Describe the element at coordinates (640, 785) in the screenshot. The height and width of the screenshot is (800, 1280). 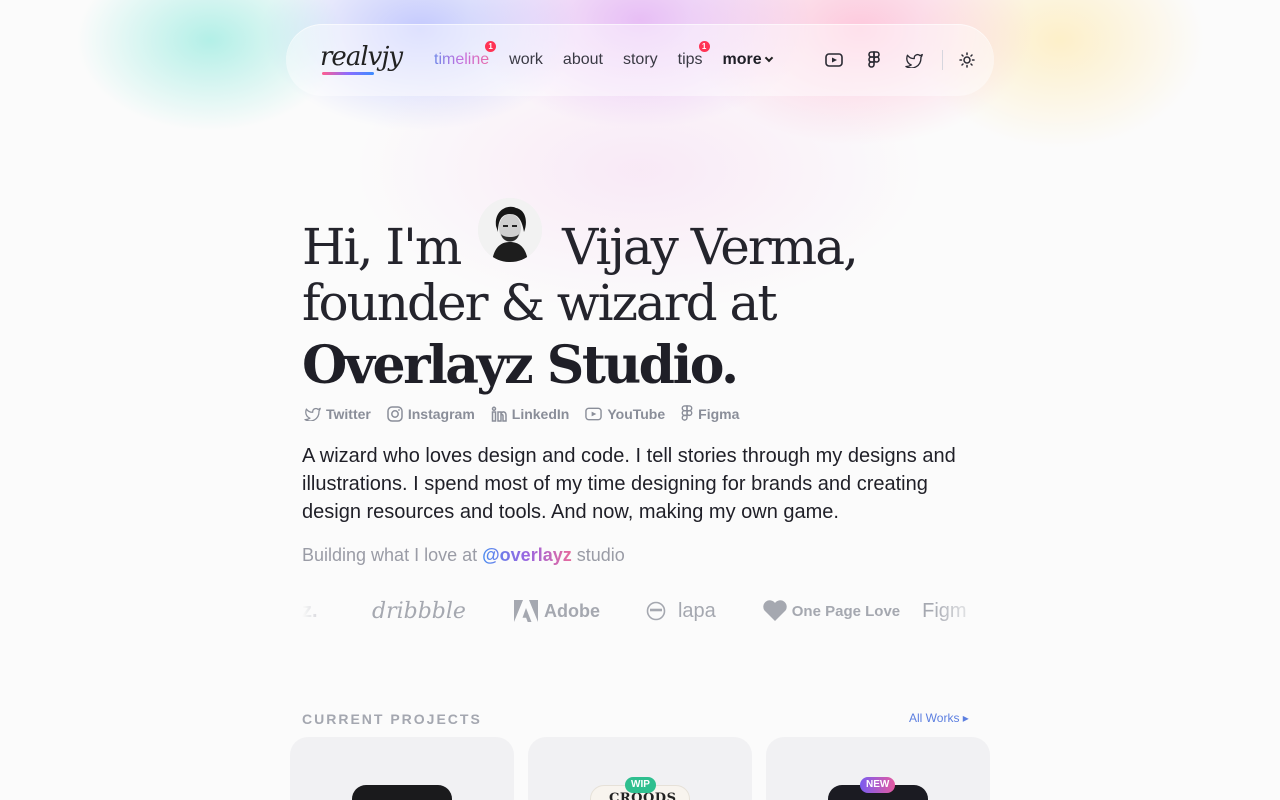
I see `wip-badge: WIP` at that location.